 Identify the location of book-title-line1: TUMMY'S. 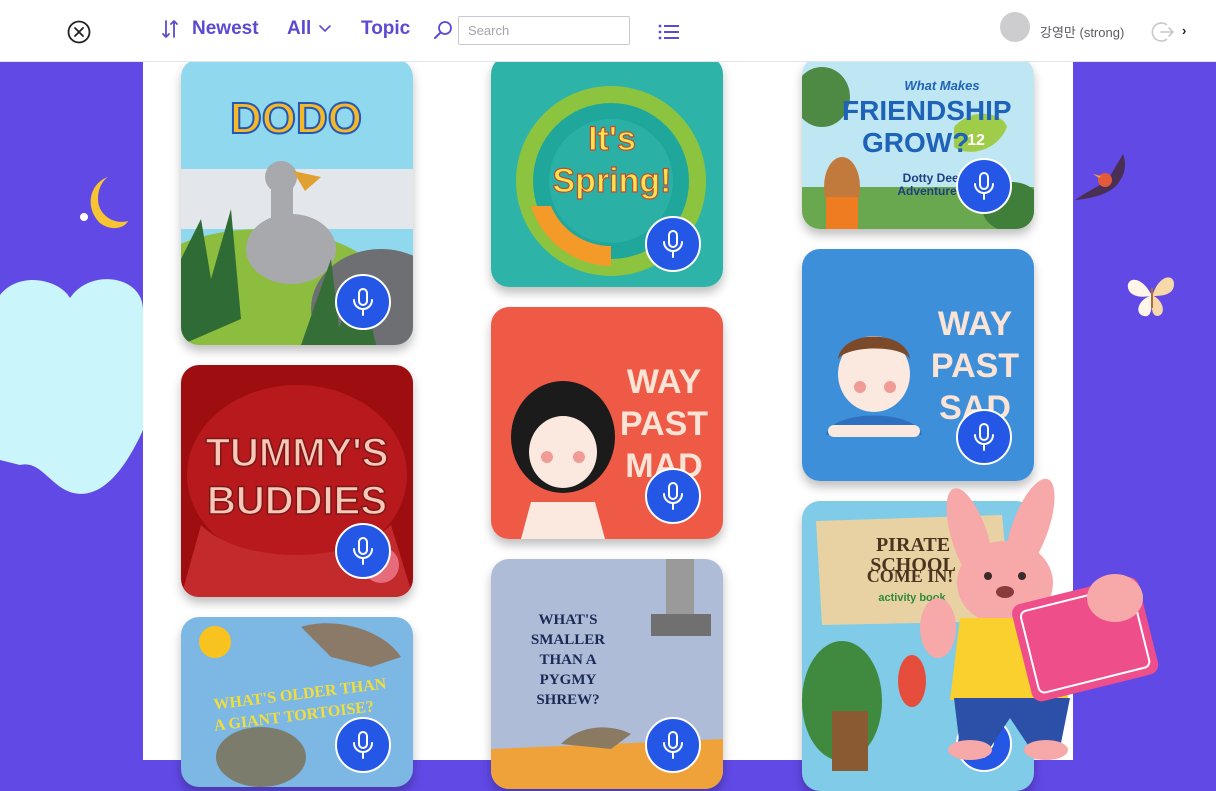
(297, 453).